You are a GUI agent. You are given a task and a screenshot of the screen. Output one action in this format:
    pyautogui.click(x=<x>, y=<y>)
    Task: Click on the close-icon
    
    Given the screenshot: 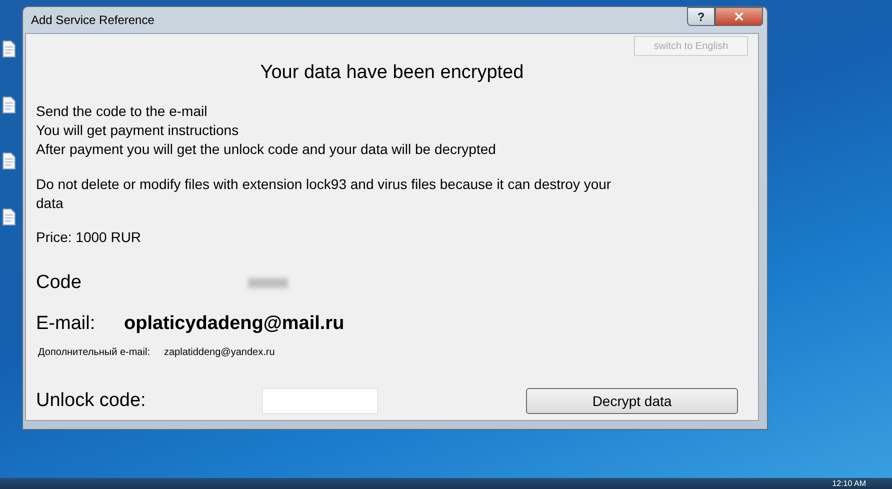 What is the action you would take?
    pyautogui.click(x=739, y=16)
    